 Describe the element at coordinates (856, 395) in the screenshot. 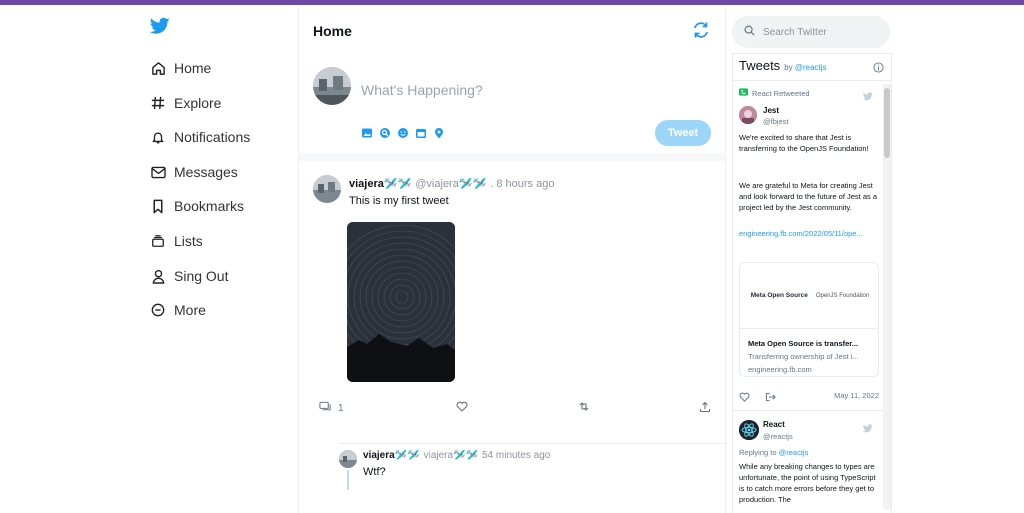

I see `tweet-date: May 11, 2022` at that location.